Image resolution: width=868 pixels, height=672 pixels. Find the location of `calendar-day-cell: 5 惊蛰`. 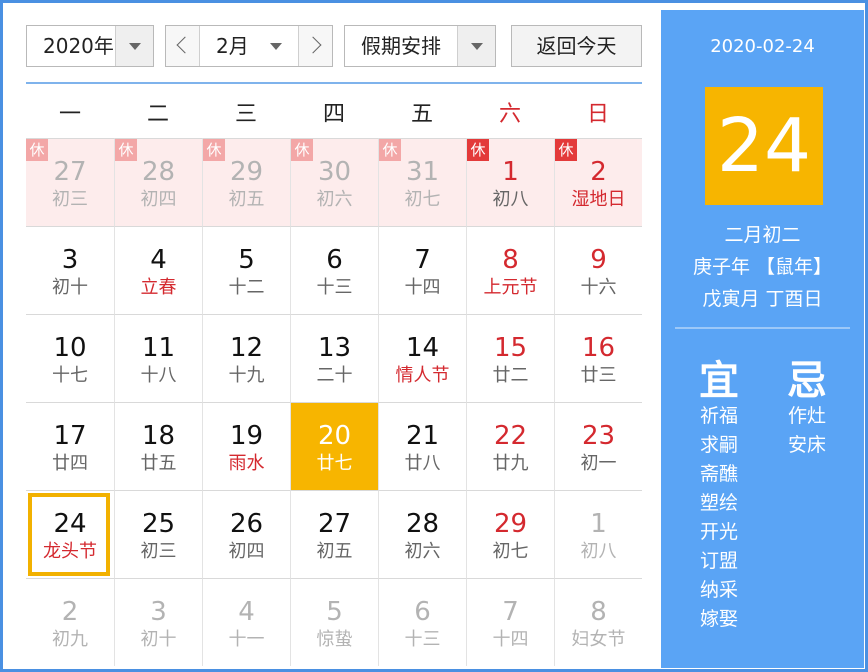

calendar-day-cell: 5 惊蛰 is located at coordinates (334, 622).